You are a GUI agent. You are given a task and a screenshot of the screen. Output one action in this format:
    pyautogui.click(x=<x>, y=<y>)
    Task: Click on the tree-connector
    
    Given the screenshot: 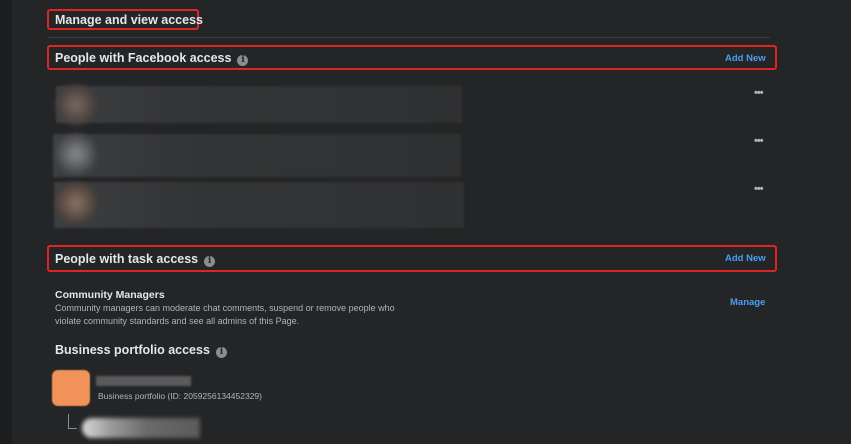 What is the action you would take?
    pyautogui.click(x=72, y=421)
    